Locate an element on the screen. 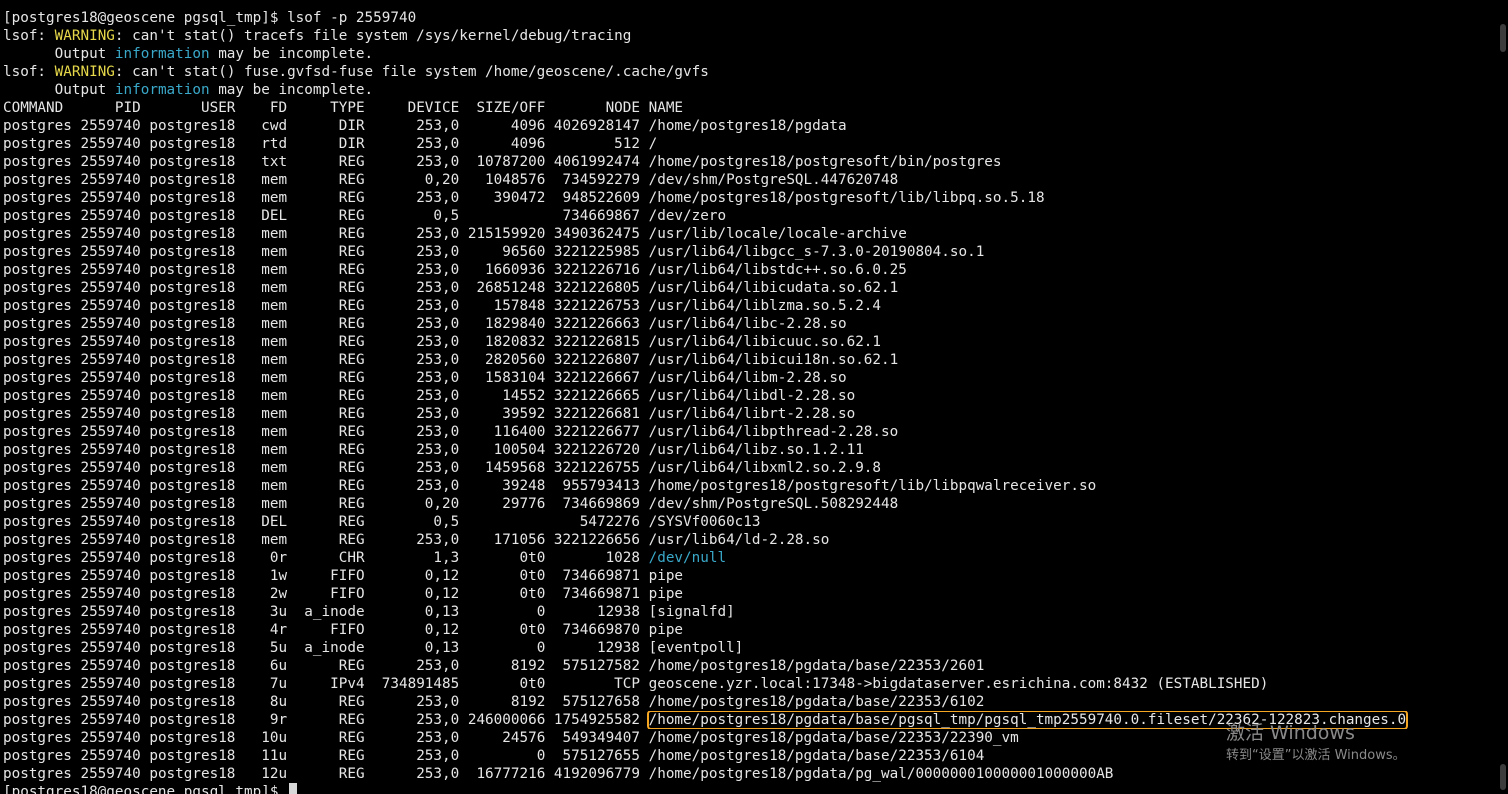  cell-node: 4192096779 is located at coordinates (592, 774).